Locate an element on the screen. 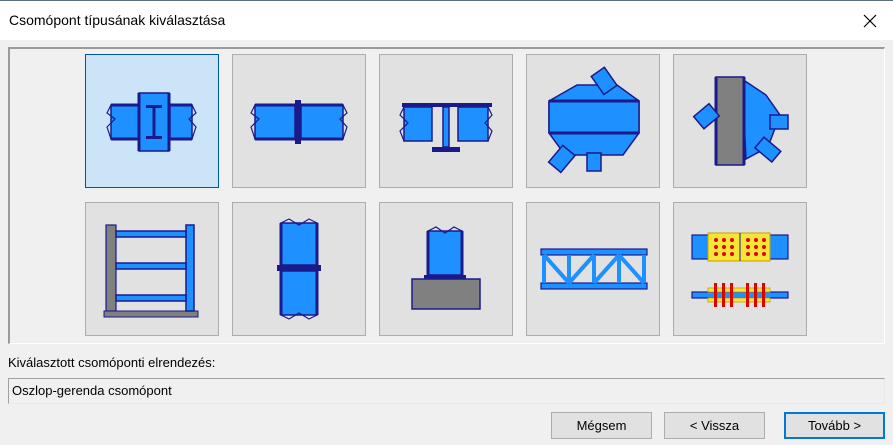 The image size is (893, 445). window-title: Csomópont típusának kiválasztása is located at coordinates (117, 20).